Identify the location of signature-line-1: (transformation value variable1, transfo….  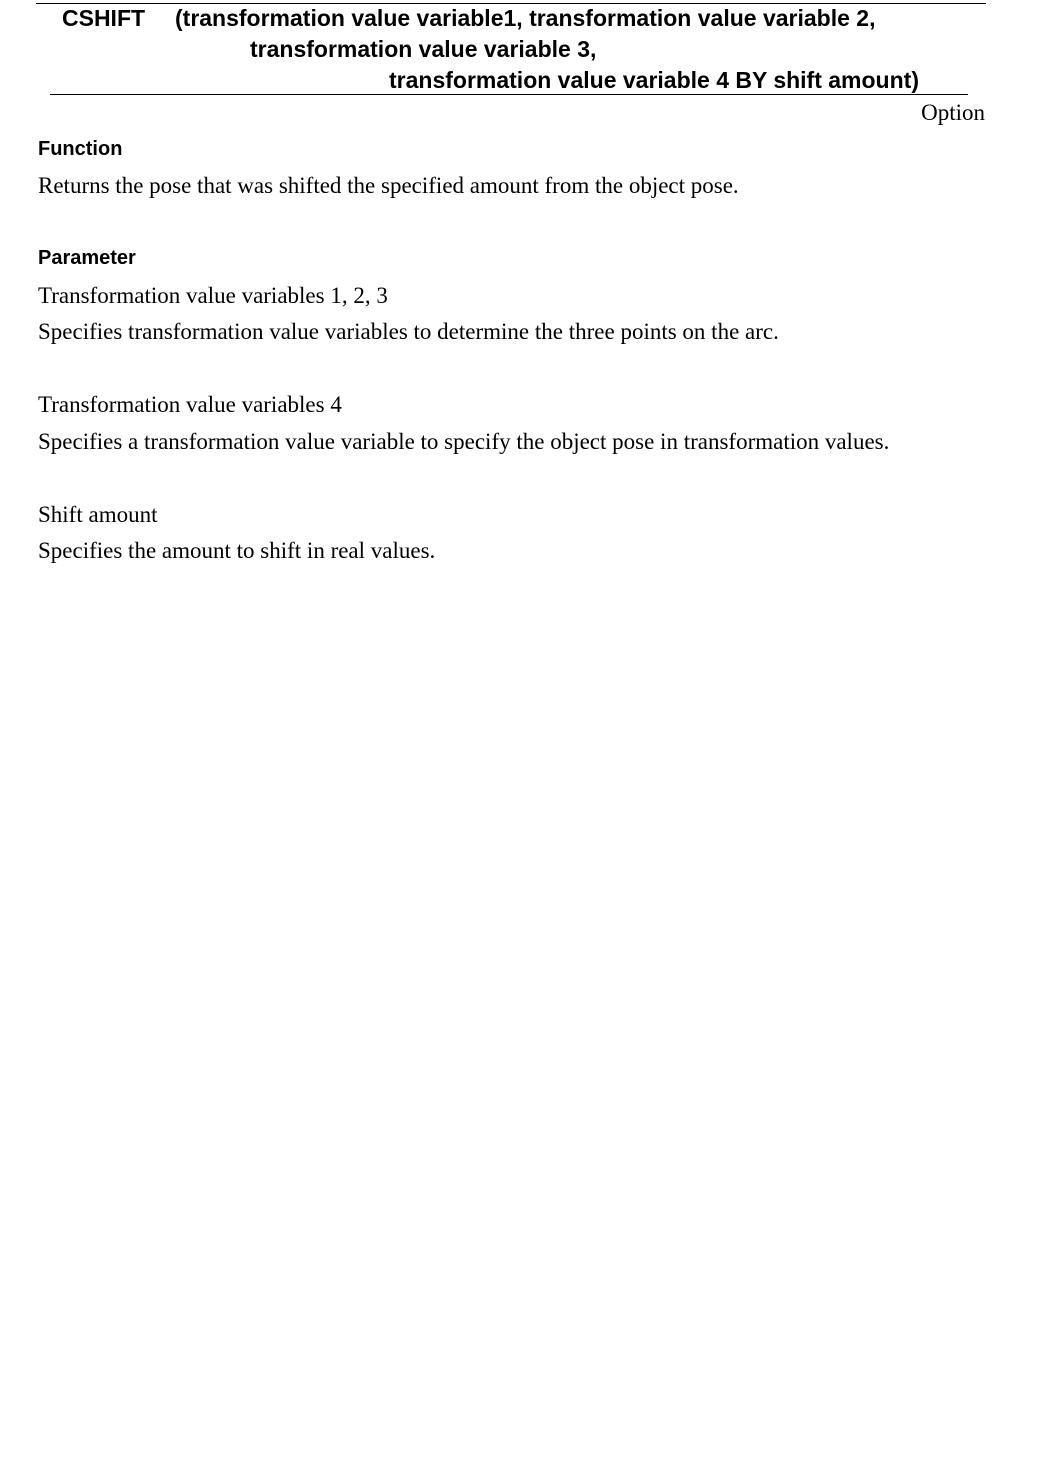
(525, 18).